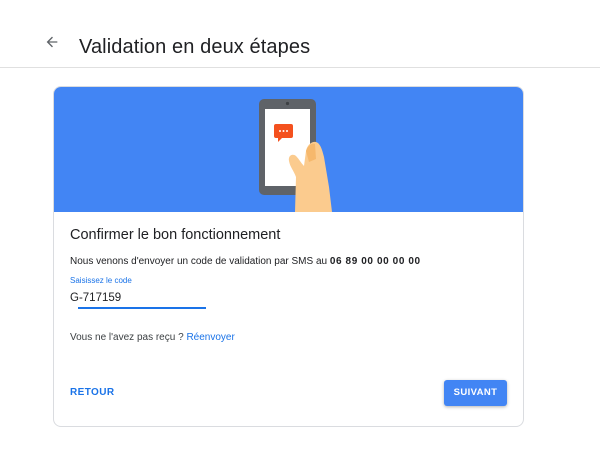 The height and width of the screenshot is (455, 600). What do you see at coordinates (127, 337) in the screenshot?
I see `resend-question: Vous ne l'avez pas reçu ?` at bounding box center [127, 337].